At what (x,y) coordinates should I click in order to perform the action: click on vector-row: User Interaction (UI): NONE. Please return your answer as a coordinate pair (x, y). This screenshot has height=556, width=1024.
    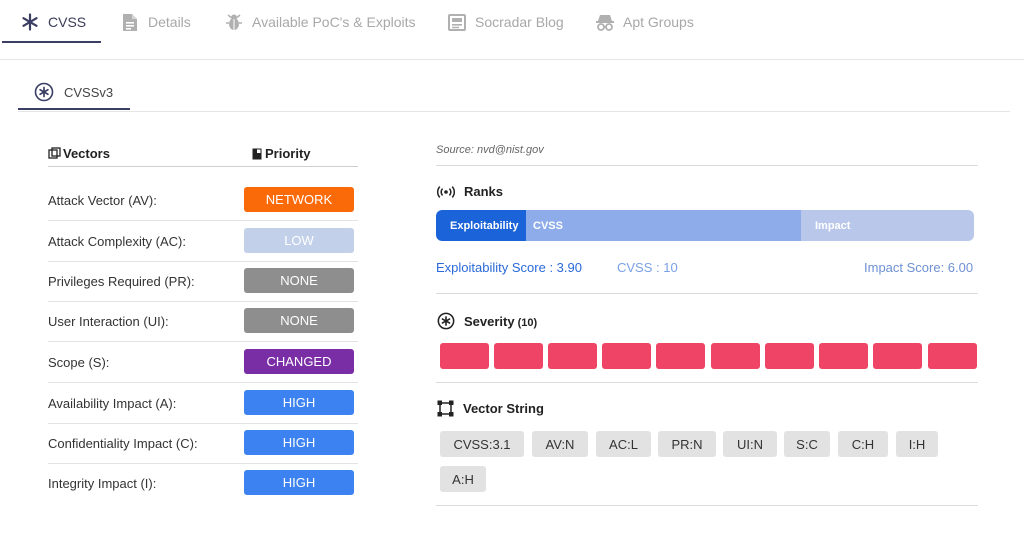
    Looking at the image, I should click on (203, 322).